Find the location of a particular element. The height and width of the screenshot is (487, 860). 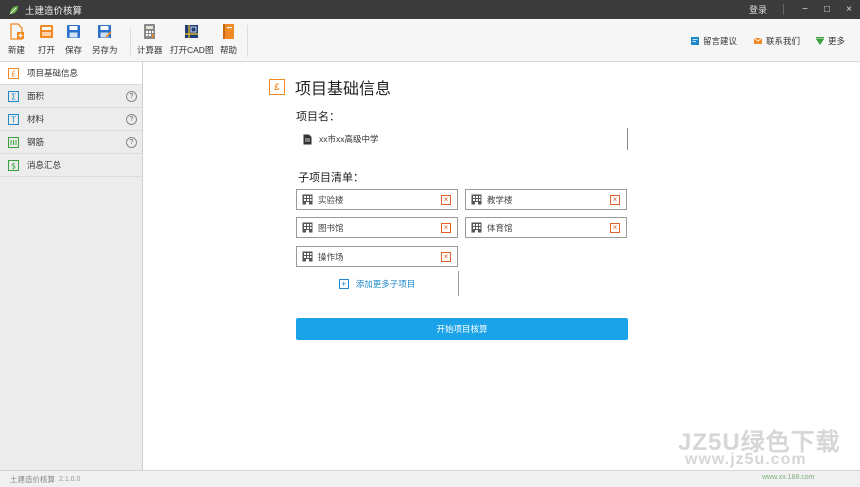

svg-text: T is located at coordinates (13, 119).